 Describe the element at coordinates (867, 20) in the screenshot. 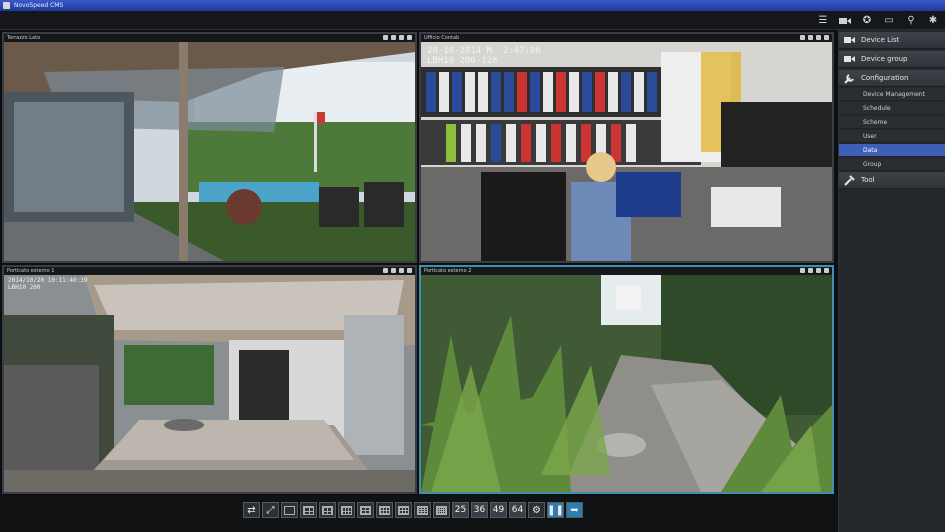

I see `settings-icon: ✪` at that location.